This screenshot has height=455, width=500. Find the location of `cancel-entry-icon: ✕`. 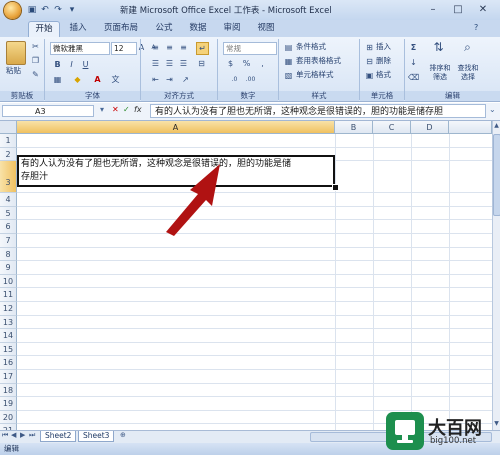

cancel-entry-icon: ✕ is located at coordinates (115, 109).